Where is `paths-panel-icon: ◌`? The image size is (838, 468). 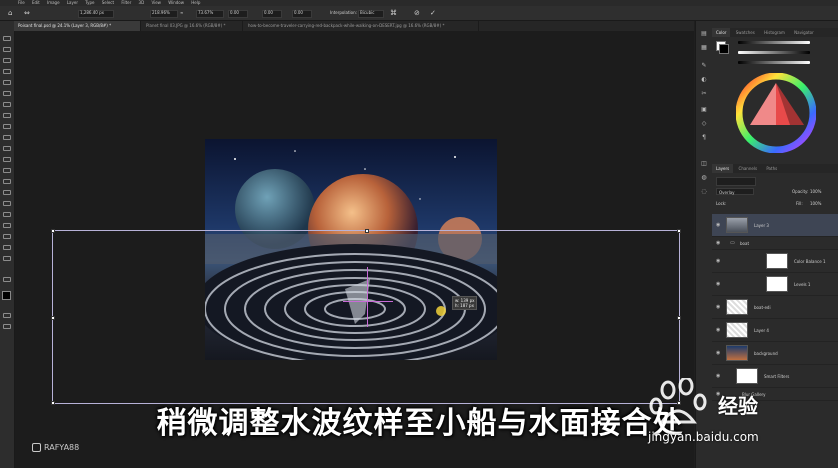
paths-panel-icon: ◌ is located at coordinates (704, 192).